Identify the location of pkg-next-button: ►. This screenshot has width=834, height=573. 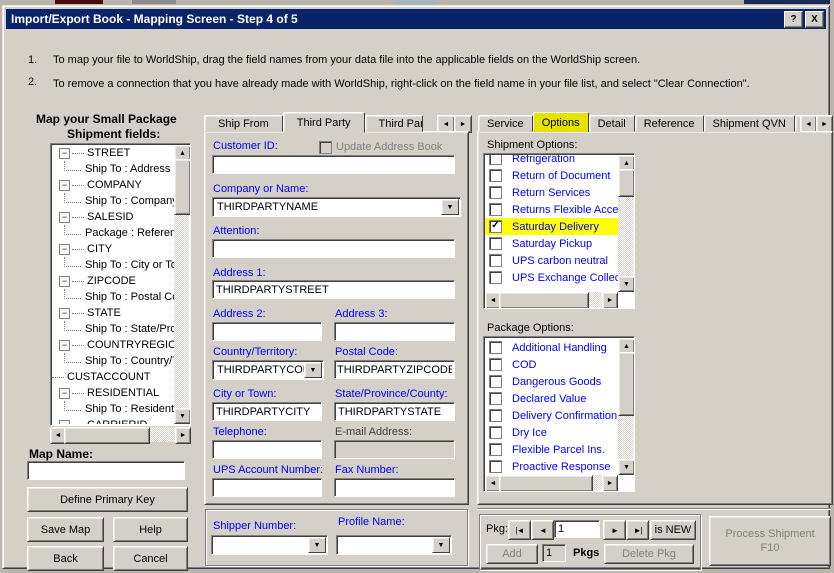
(614, 530).